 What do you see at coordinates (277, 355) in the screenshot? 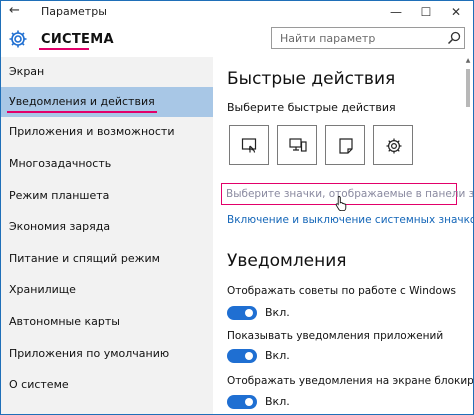
I see `toggle-app-notifications-state: Вкл.` at bounding box center [277, 355].